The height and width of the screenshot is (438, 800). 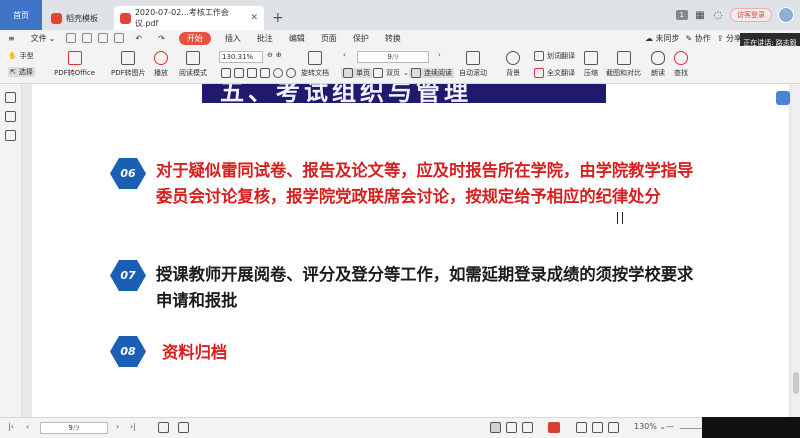 What do you see at coordinates (119, 38) in the screenshot?
I see `export-icon` at bounding box center [119, 38].